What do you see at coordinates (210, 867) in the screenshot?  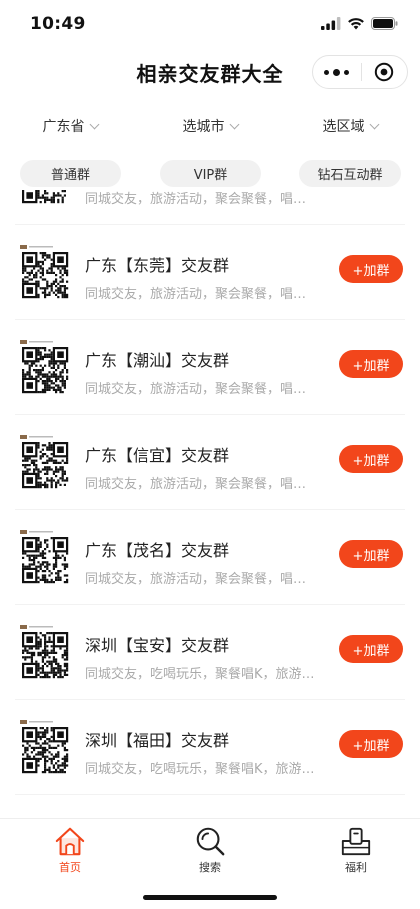 I see `tab-label: 搜索` at bounding box center [210, 867].